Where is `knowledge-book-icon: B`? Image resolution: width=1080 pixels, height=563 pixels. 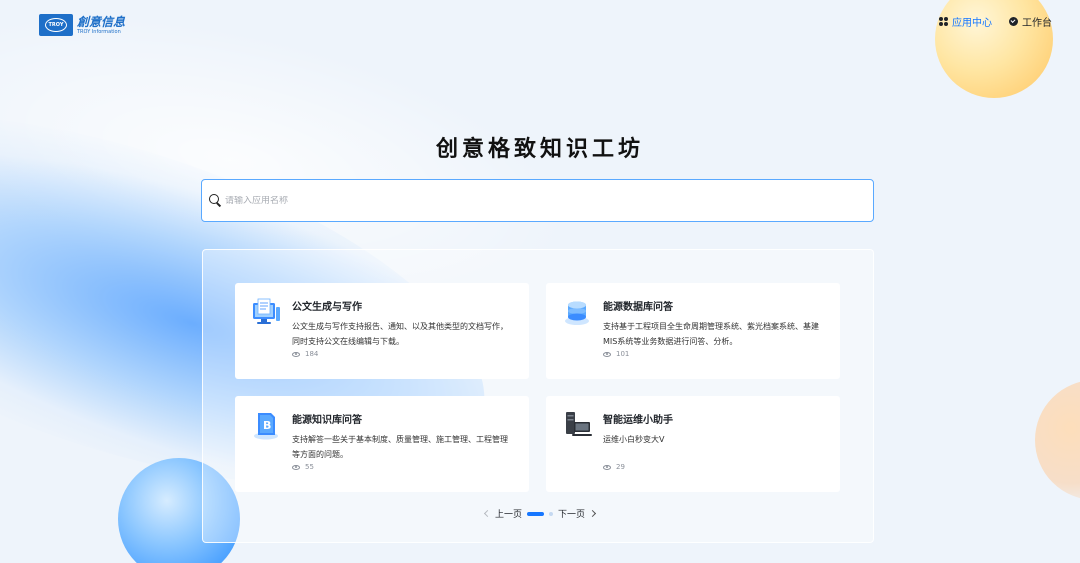
knowledge-book-icon: B is located at coordinates (266, 426).